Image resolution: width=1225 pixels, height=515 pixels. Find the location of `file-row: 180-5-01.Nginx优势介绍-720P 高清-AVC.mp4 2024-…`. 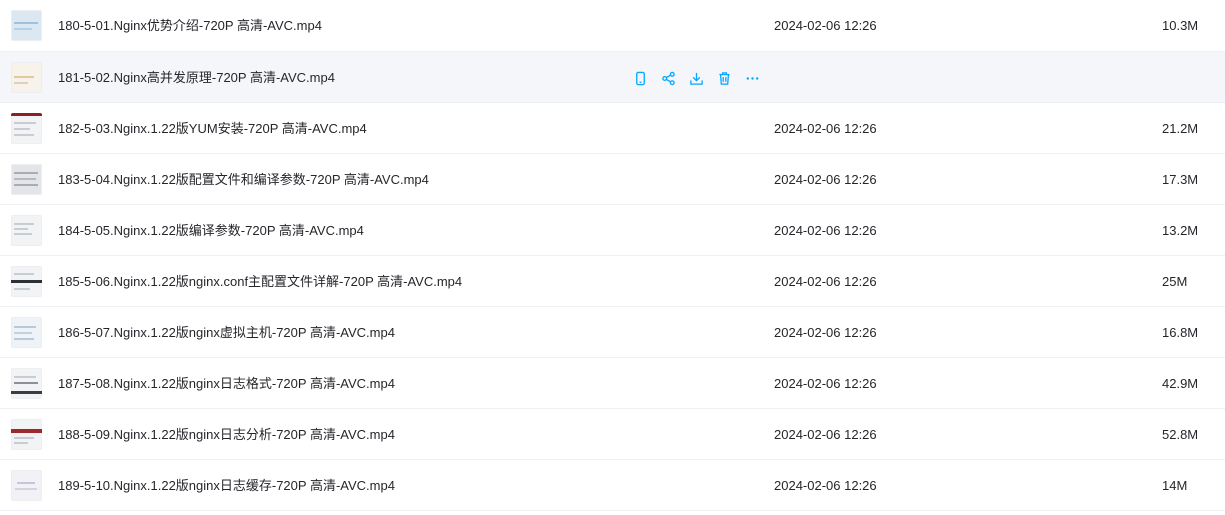

file-row: 180-5-01.Nginx优势介绍-720P 高清-AVC.mp4 2024-… is located at coordinates (612, 26).